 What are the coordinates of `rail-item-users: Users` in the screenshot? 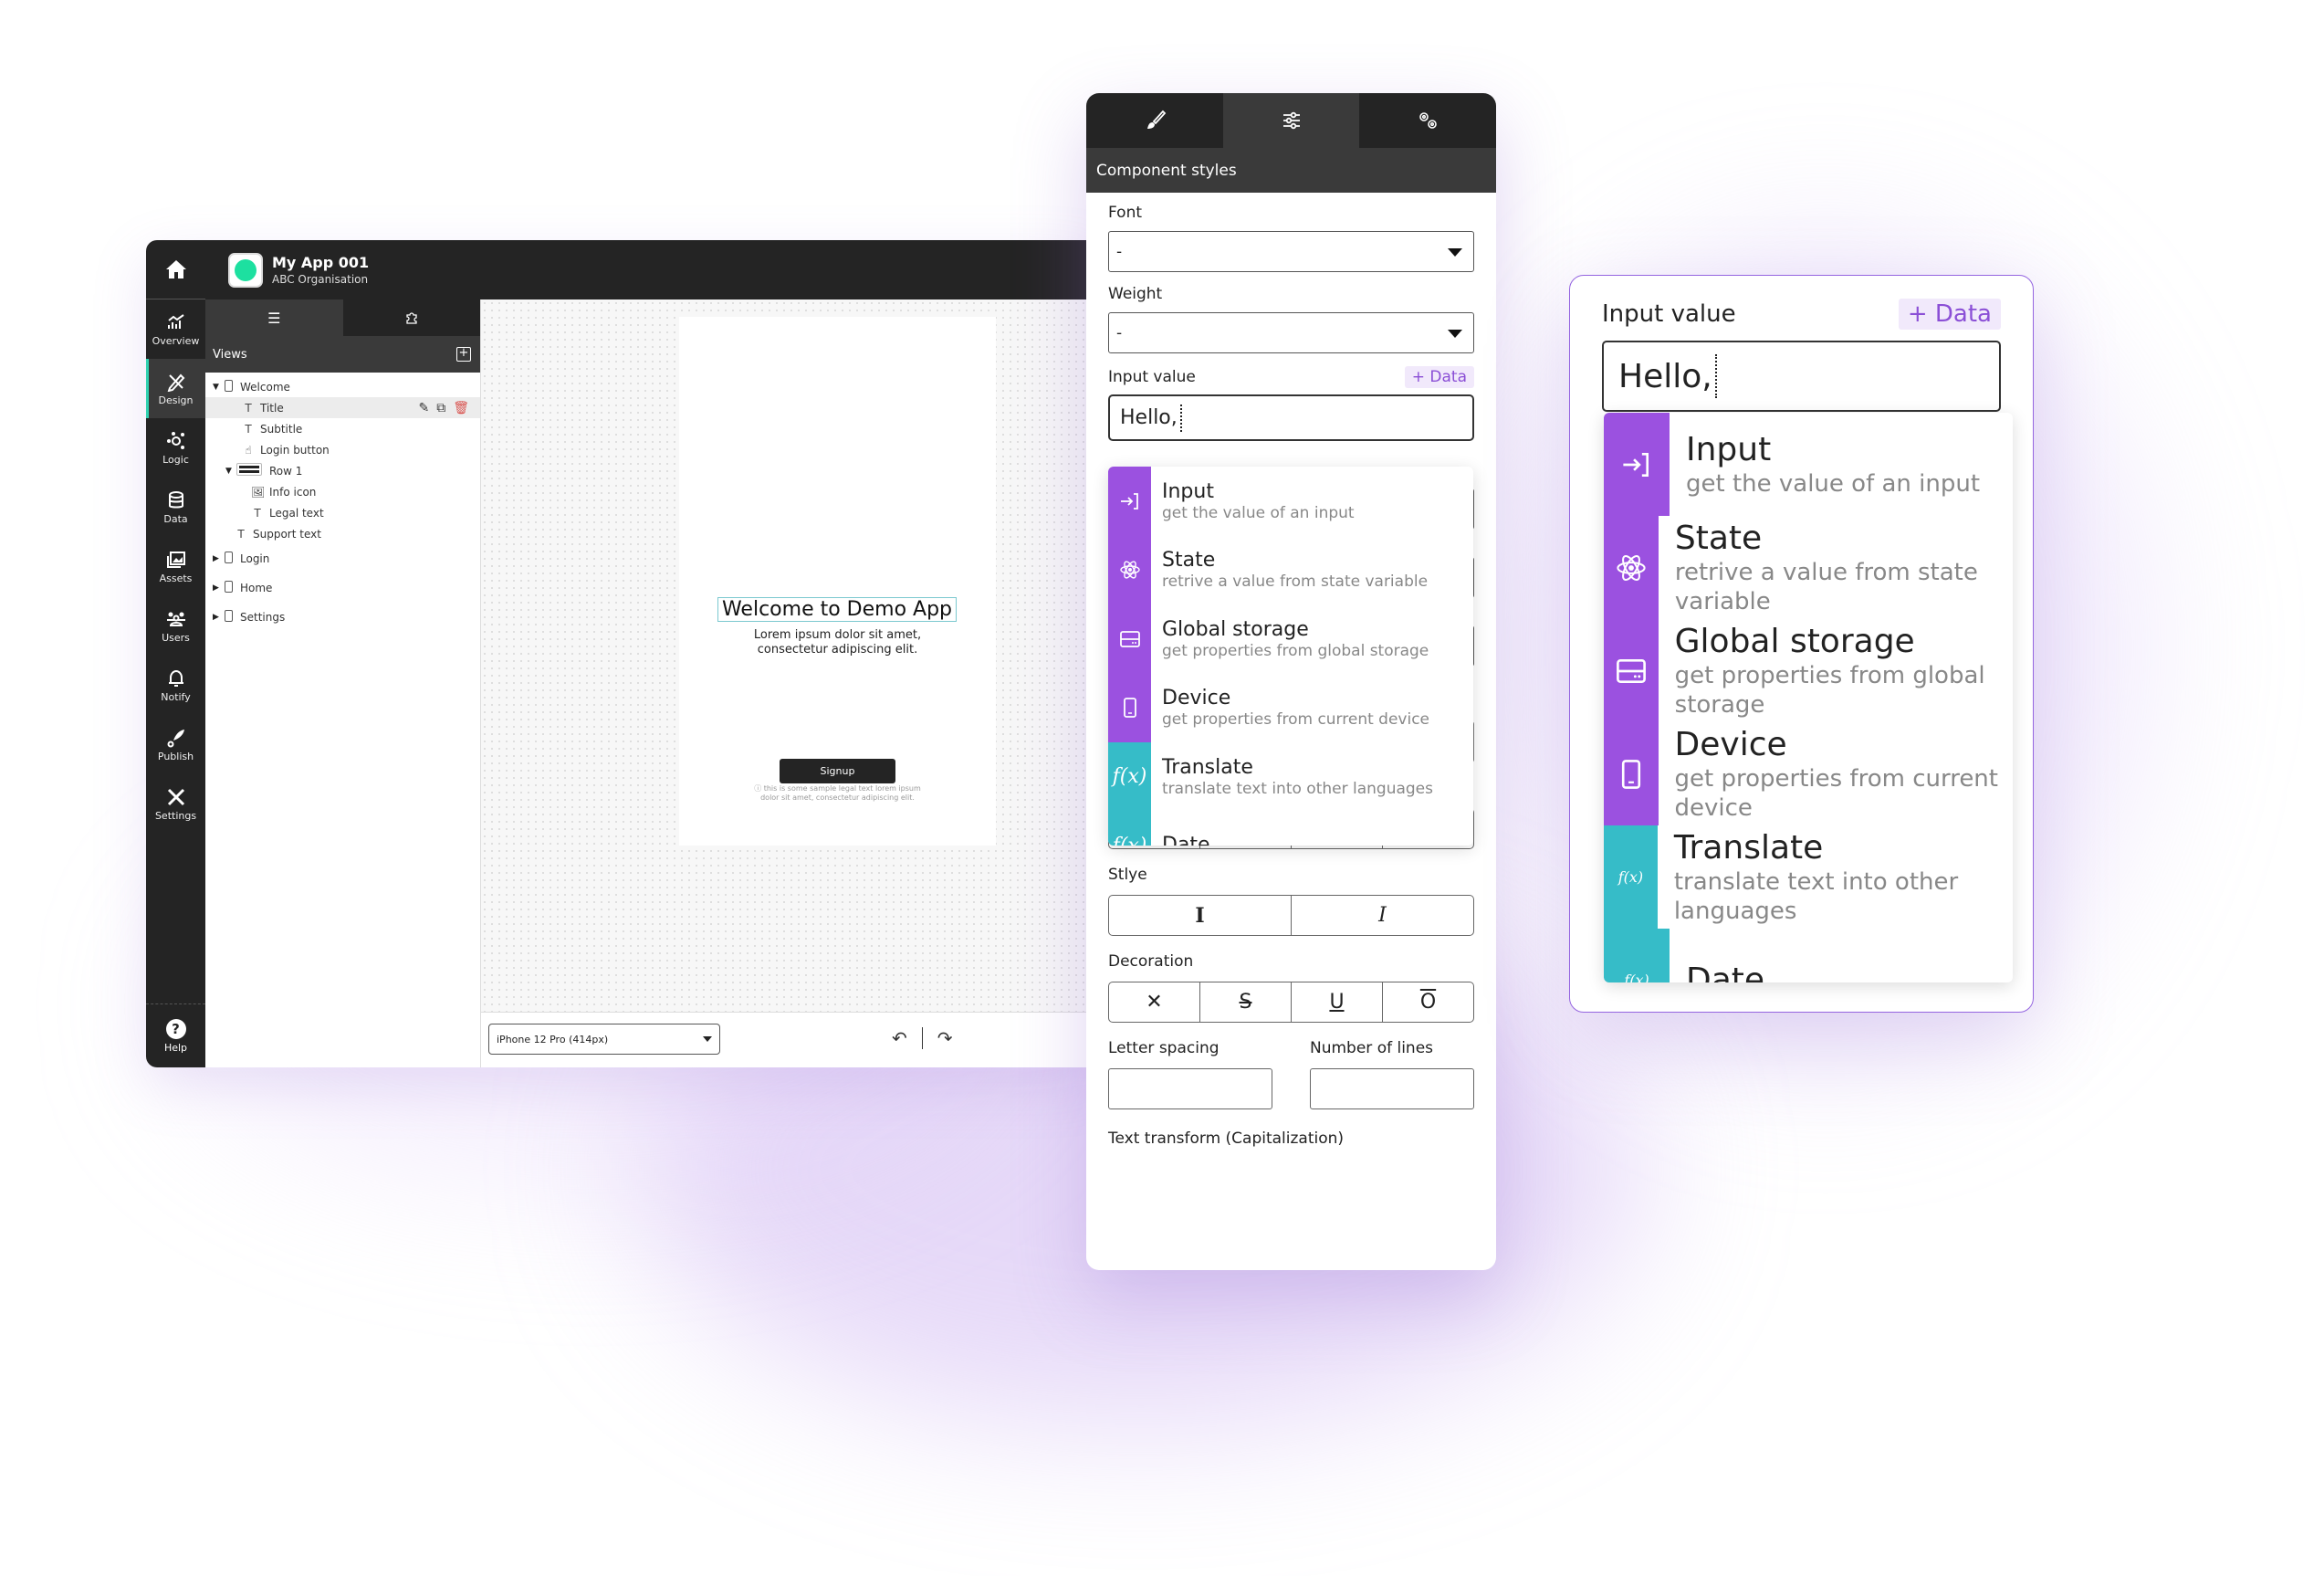 It's located at (176, 626).